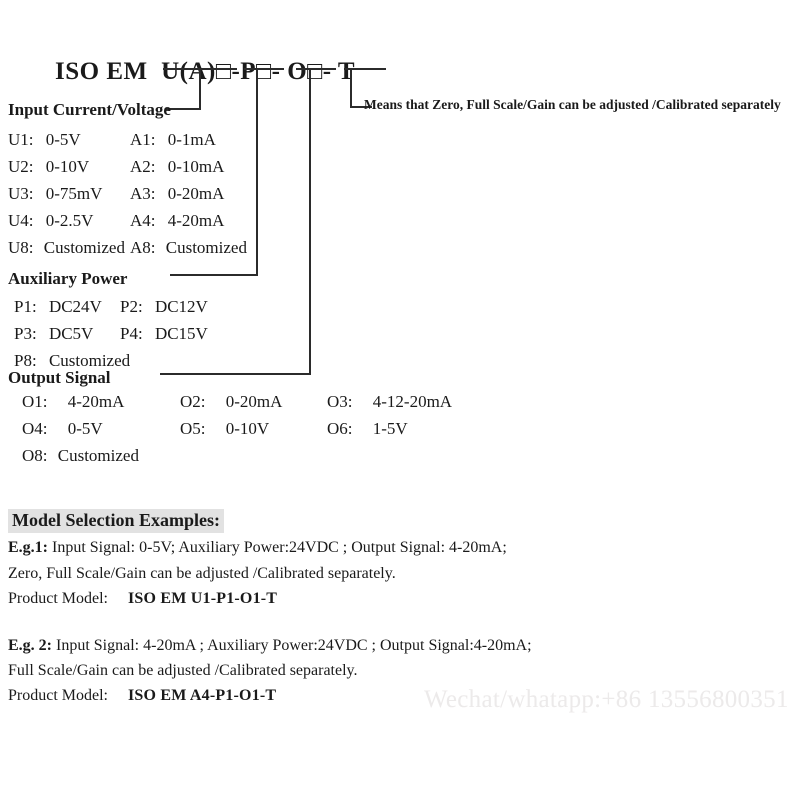 The image size is (800, 800). I want to click on leader-input-drop, so click(200, 89).